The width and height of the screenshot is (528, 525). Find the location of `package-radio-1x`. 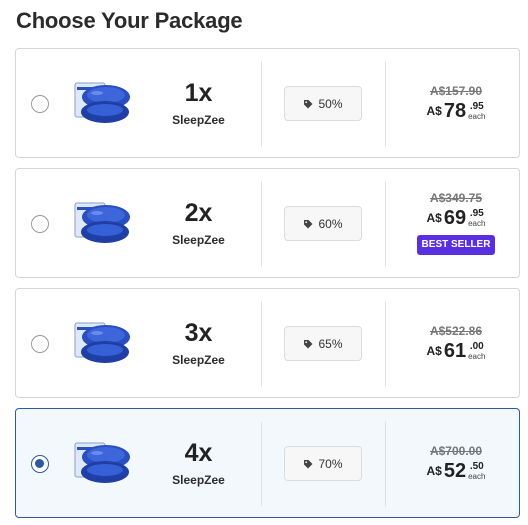

package-radio-1x is located at coordinates (40, 104).